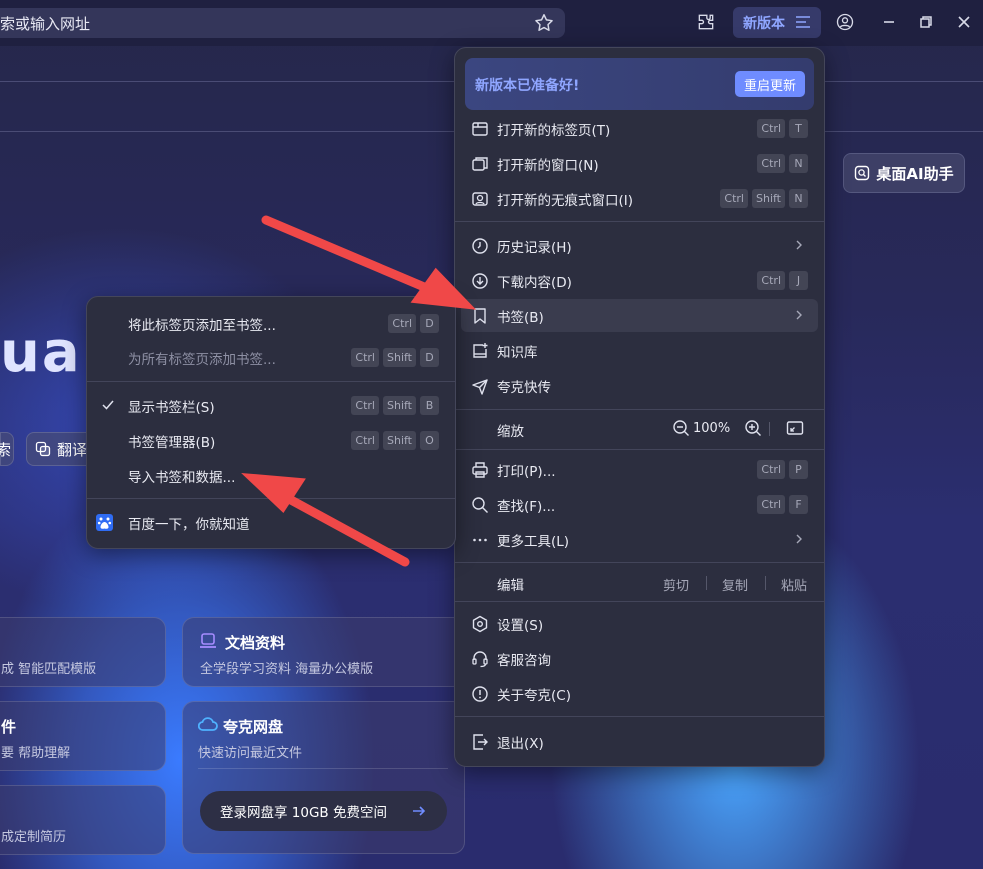  I want to click on menu-item-settings: 设置(S), so click(639, 623).